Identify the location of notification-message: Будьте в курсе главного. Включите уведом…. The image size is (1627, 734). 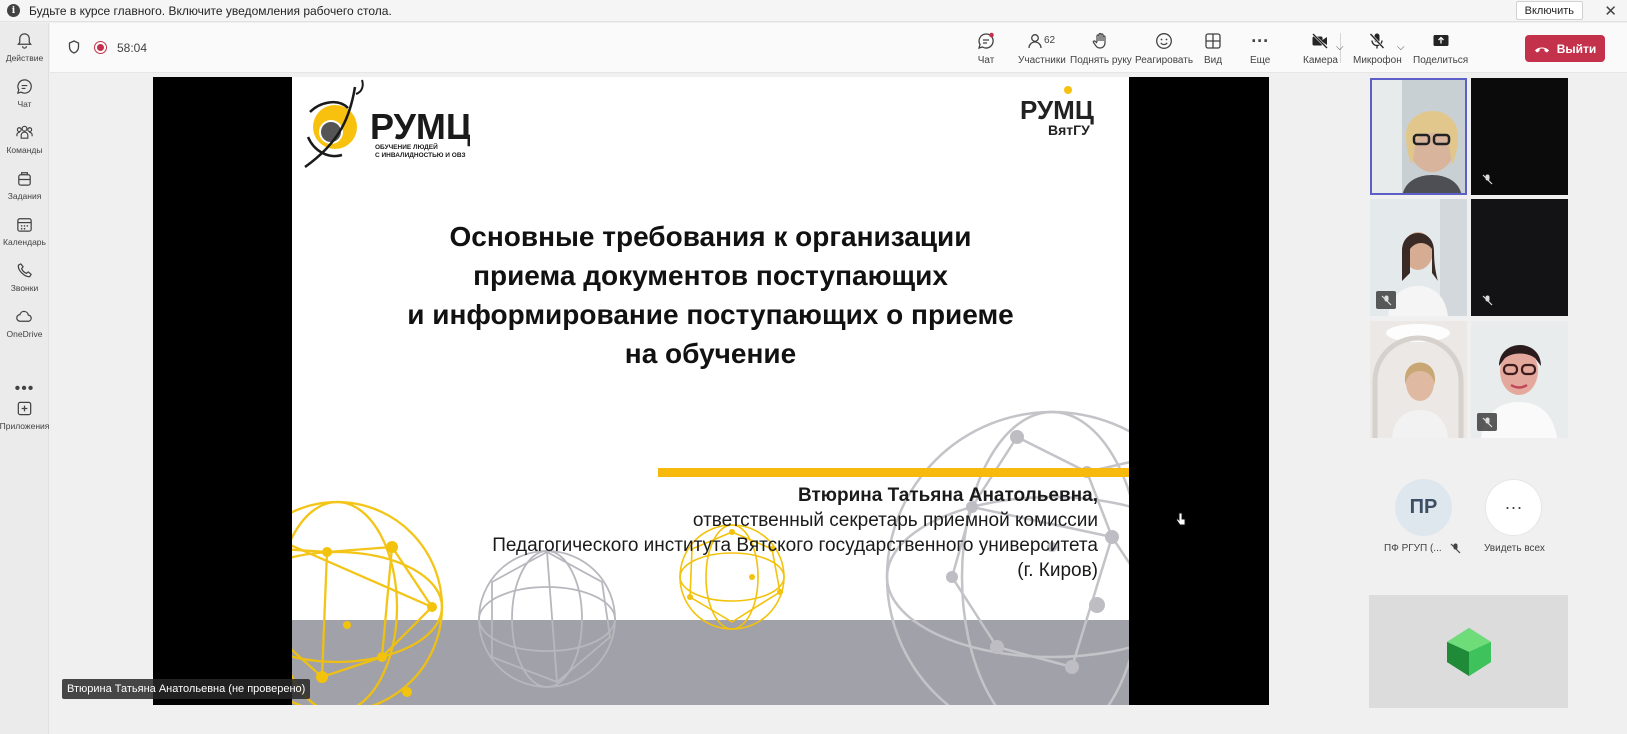
(210, 10).